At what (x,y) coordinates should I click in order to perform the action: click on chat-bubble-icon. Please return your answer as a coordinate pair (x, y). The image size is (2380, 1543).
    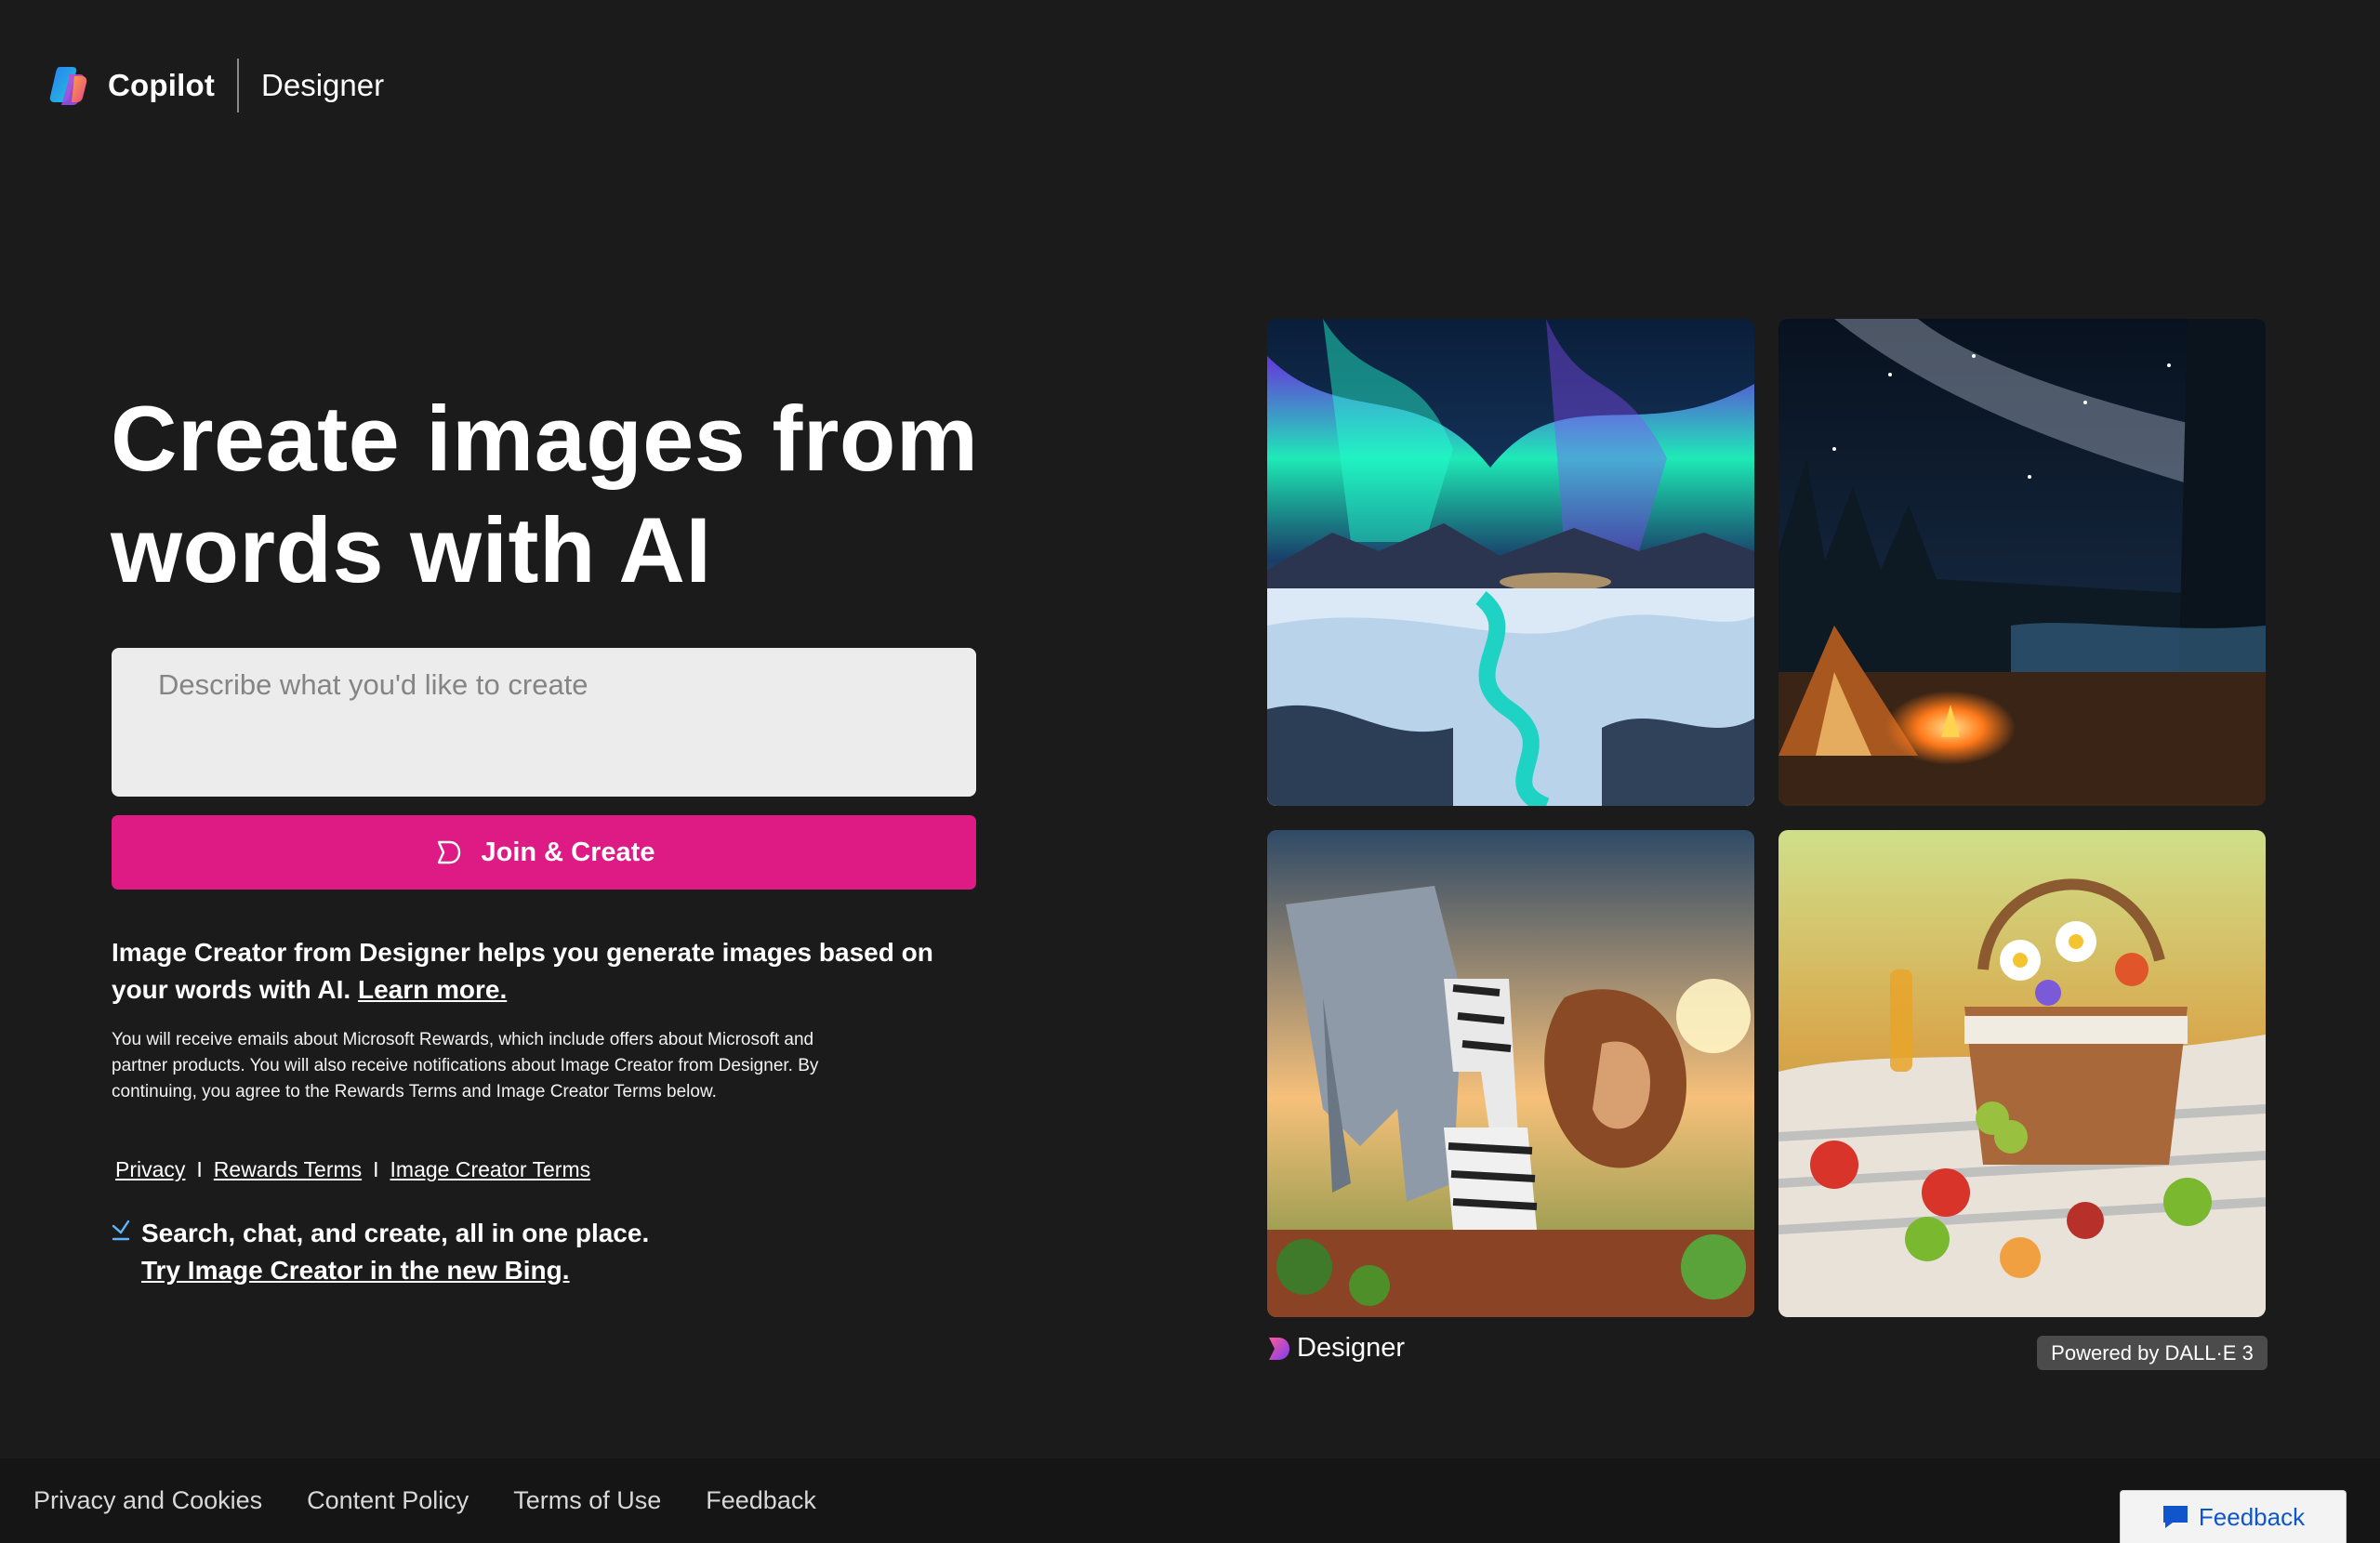
    Looking at the image, I should click on (2175, 1517).